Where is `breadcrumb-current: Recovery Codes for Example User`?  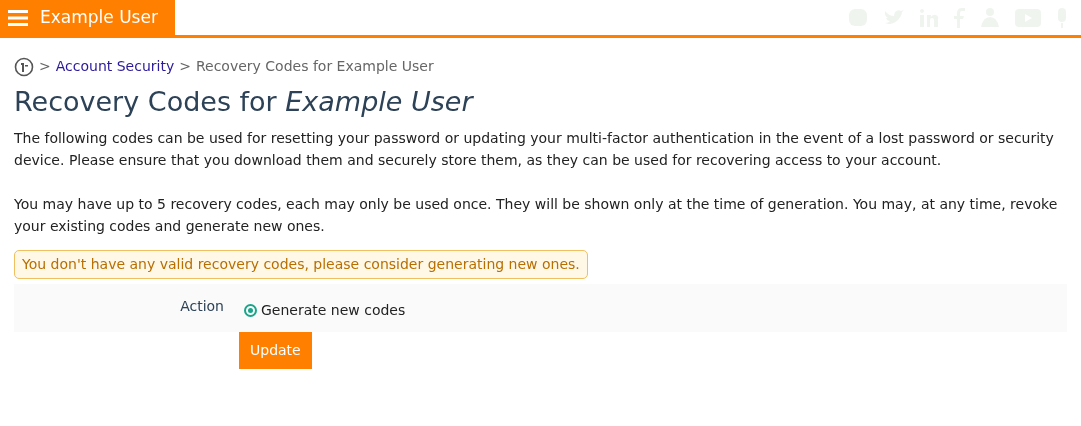 breadcrumb-current: Recovery Codes for Example User is located at coordinates (314, 66).